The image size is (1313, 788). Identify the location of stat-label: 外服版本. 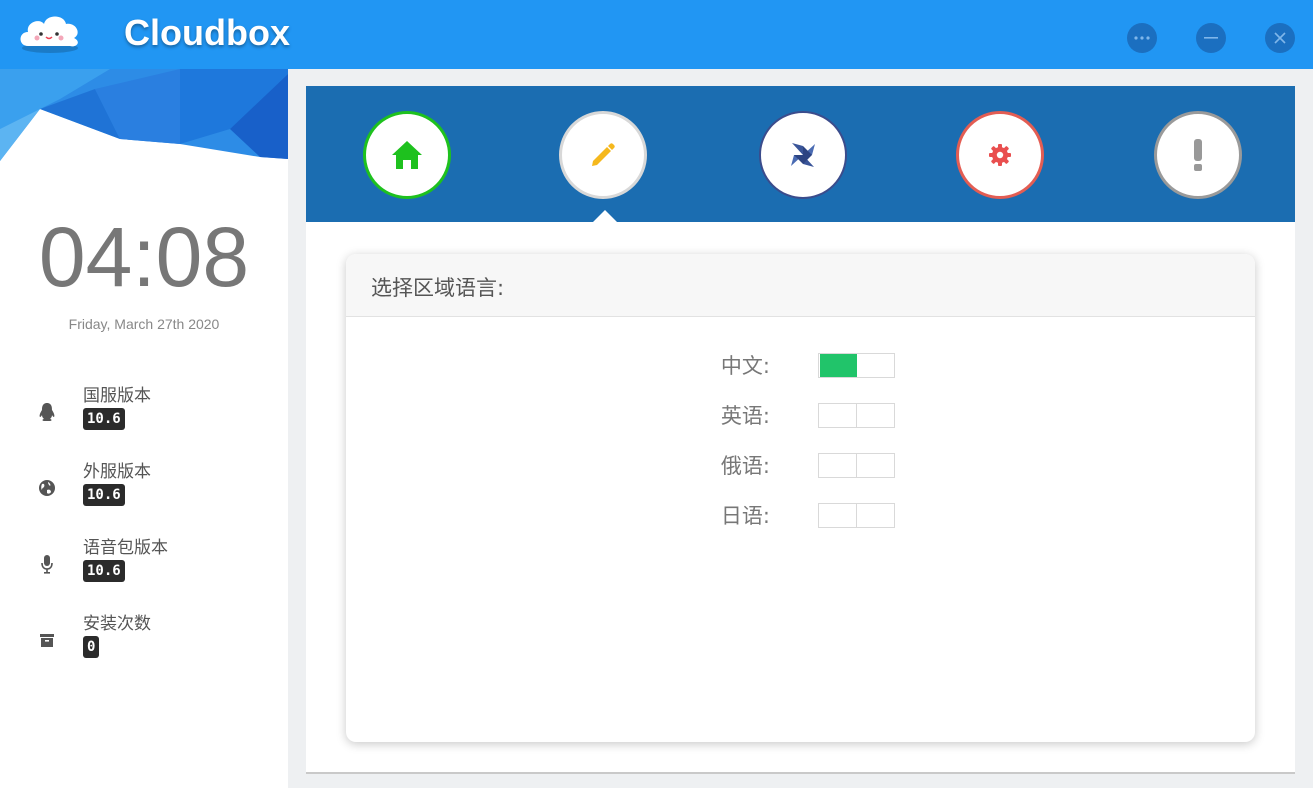
(117, 472).